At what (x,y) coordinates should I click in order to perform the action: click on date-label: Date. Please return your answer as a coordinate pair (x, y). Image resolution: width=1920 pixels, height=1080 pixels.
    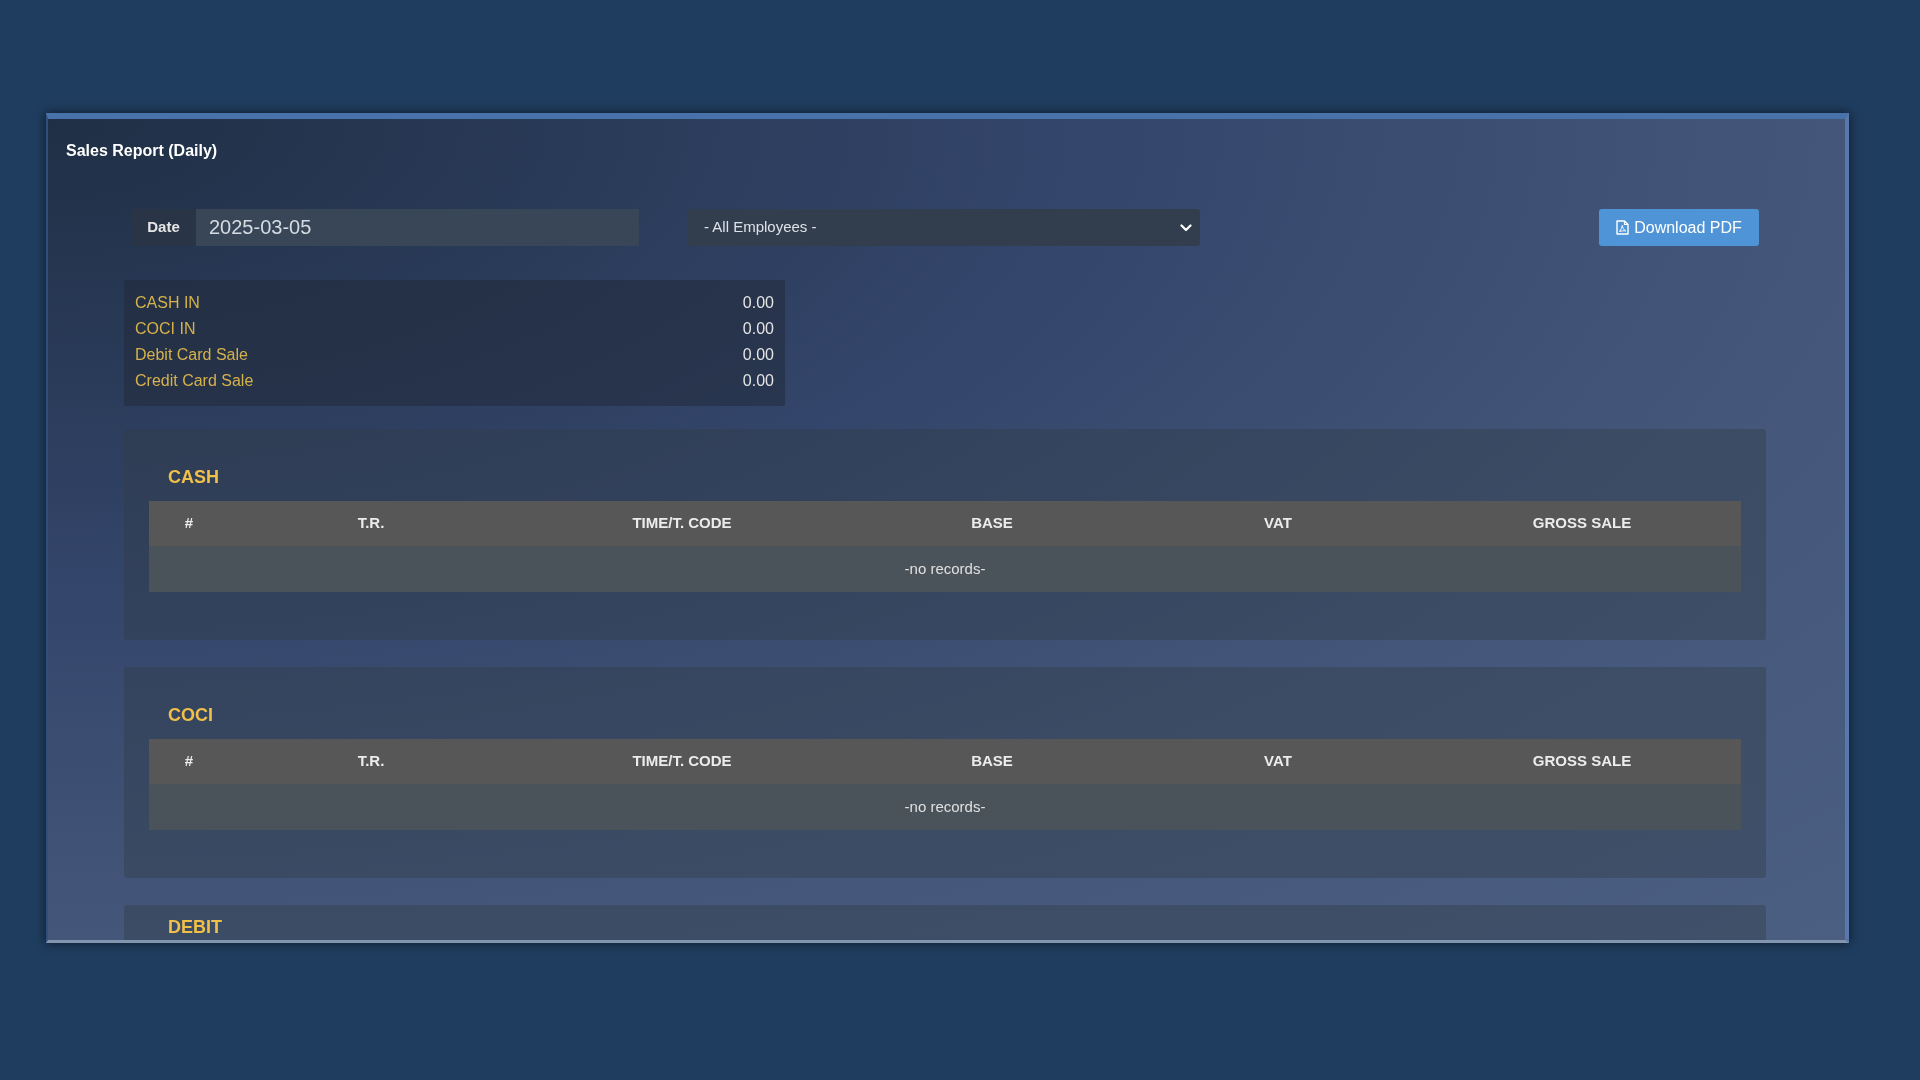
    Looking at the image, I should click on (163, 227).